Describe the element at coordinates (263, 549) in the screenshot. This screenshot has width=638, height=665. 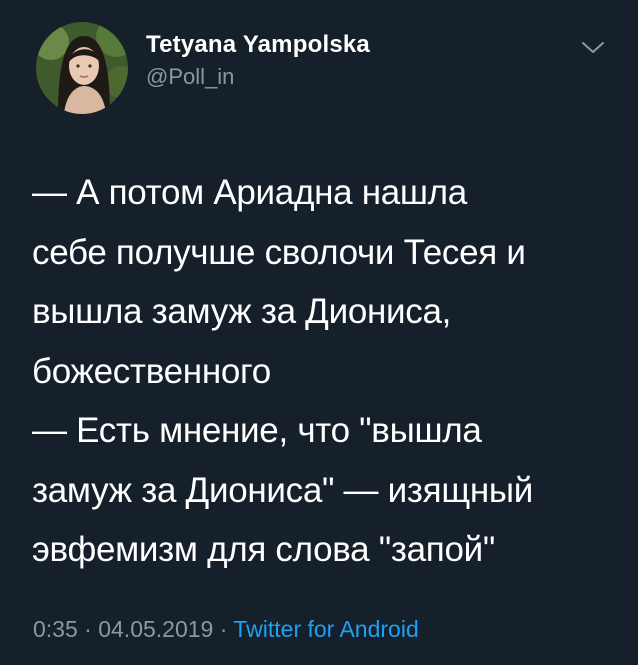
I see `tweet-text-line: эвфемизм для слова "запой"` at that location.